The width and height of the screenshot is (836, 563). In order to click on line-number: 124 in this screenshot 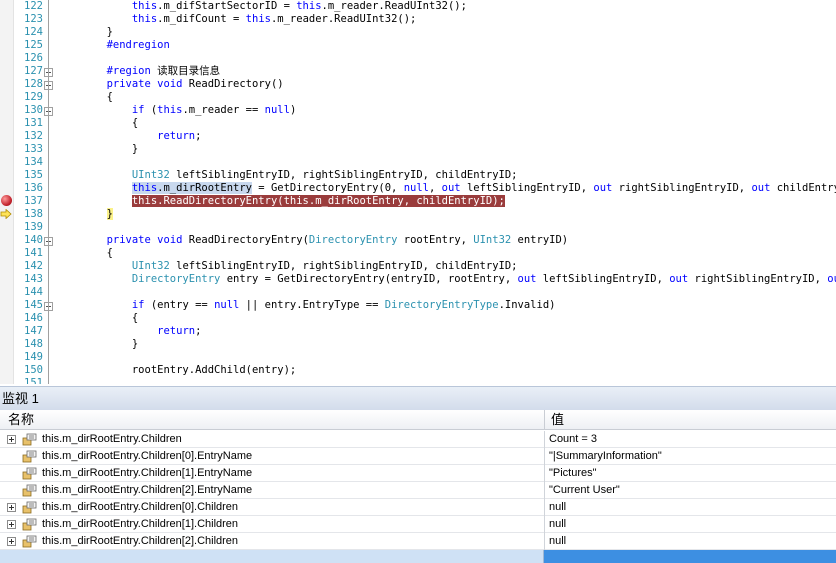, I will do `click(33, 32)`.